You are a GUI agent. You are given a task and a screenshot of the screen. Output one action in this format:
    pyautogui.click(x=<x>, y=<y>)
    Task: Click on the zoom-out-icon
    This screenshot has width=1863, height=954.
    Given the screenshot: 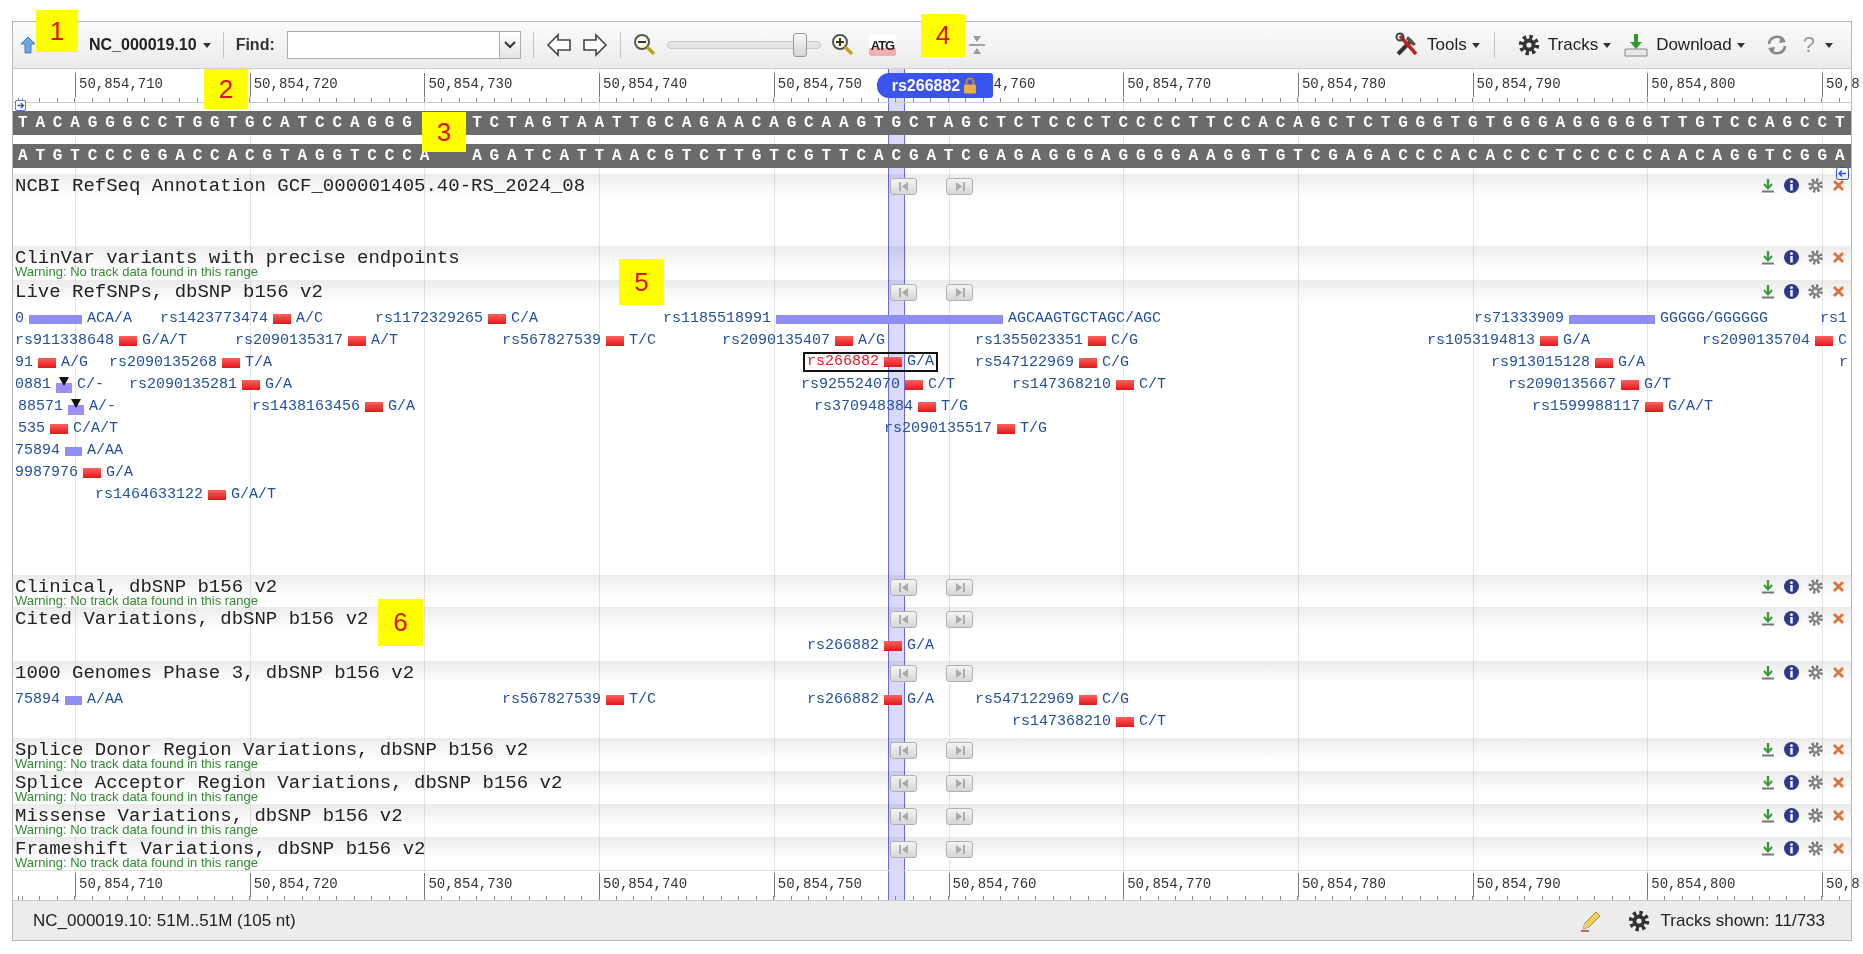 What is the action you would take?
    pyautogui.click(x=644, y=45)
    